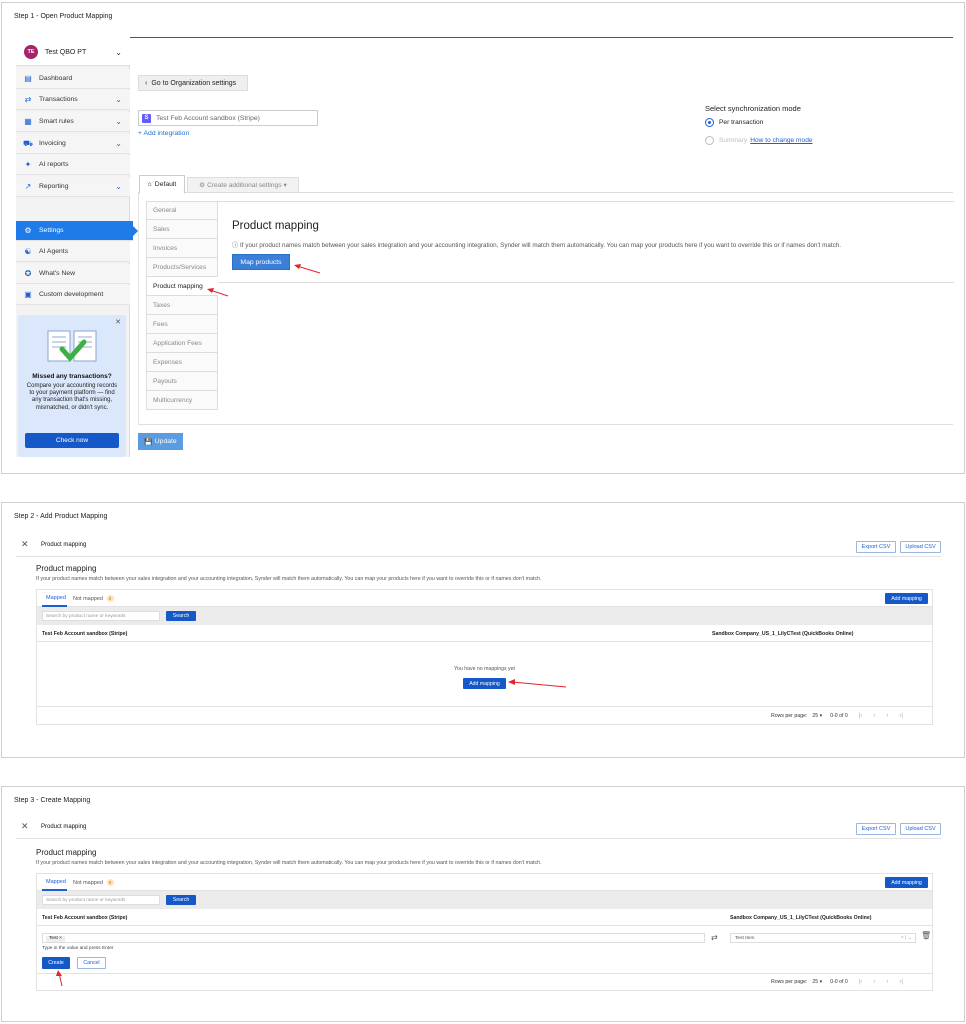 This screenshot has height=1024, width=966. What do you see at coordinates (59, 978) in the screenshot?
I see `annotation-arrow-create` at bounding box center [59, 978].